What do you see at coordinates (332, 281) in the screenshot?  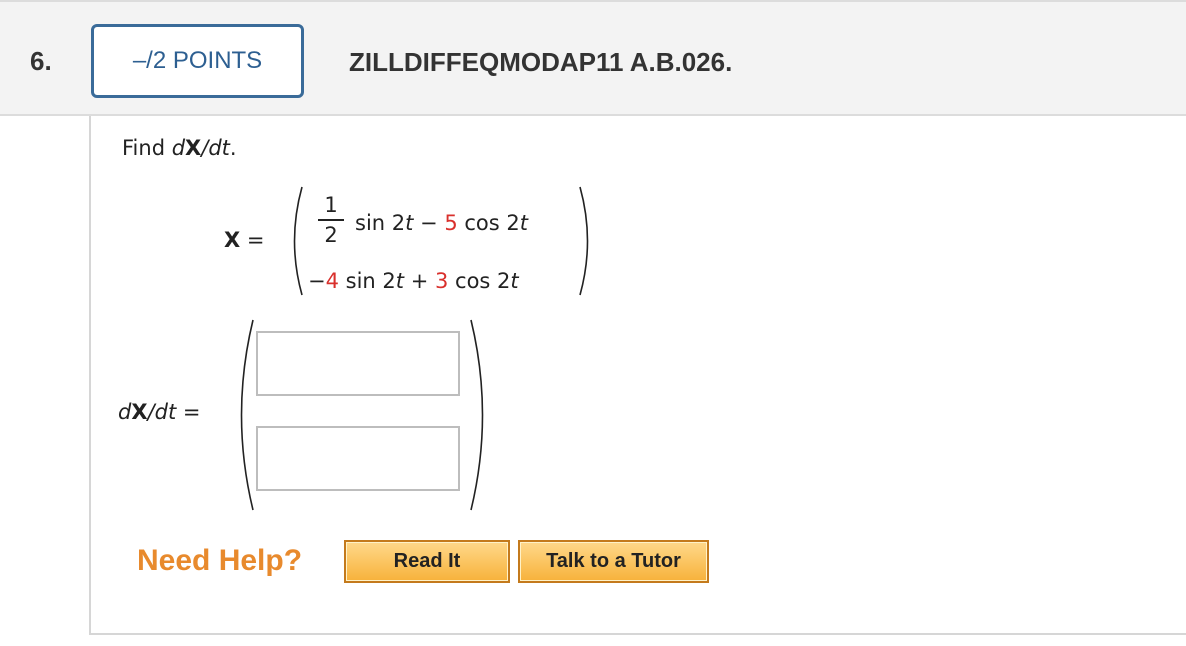 I see `row2-coef1: 4` at bounding box center [332, 281].